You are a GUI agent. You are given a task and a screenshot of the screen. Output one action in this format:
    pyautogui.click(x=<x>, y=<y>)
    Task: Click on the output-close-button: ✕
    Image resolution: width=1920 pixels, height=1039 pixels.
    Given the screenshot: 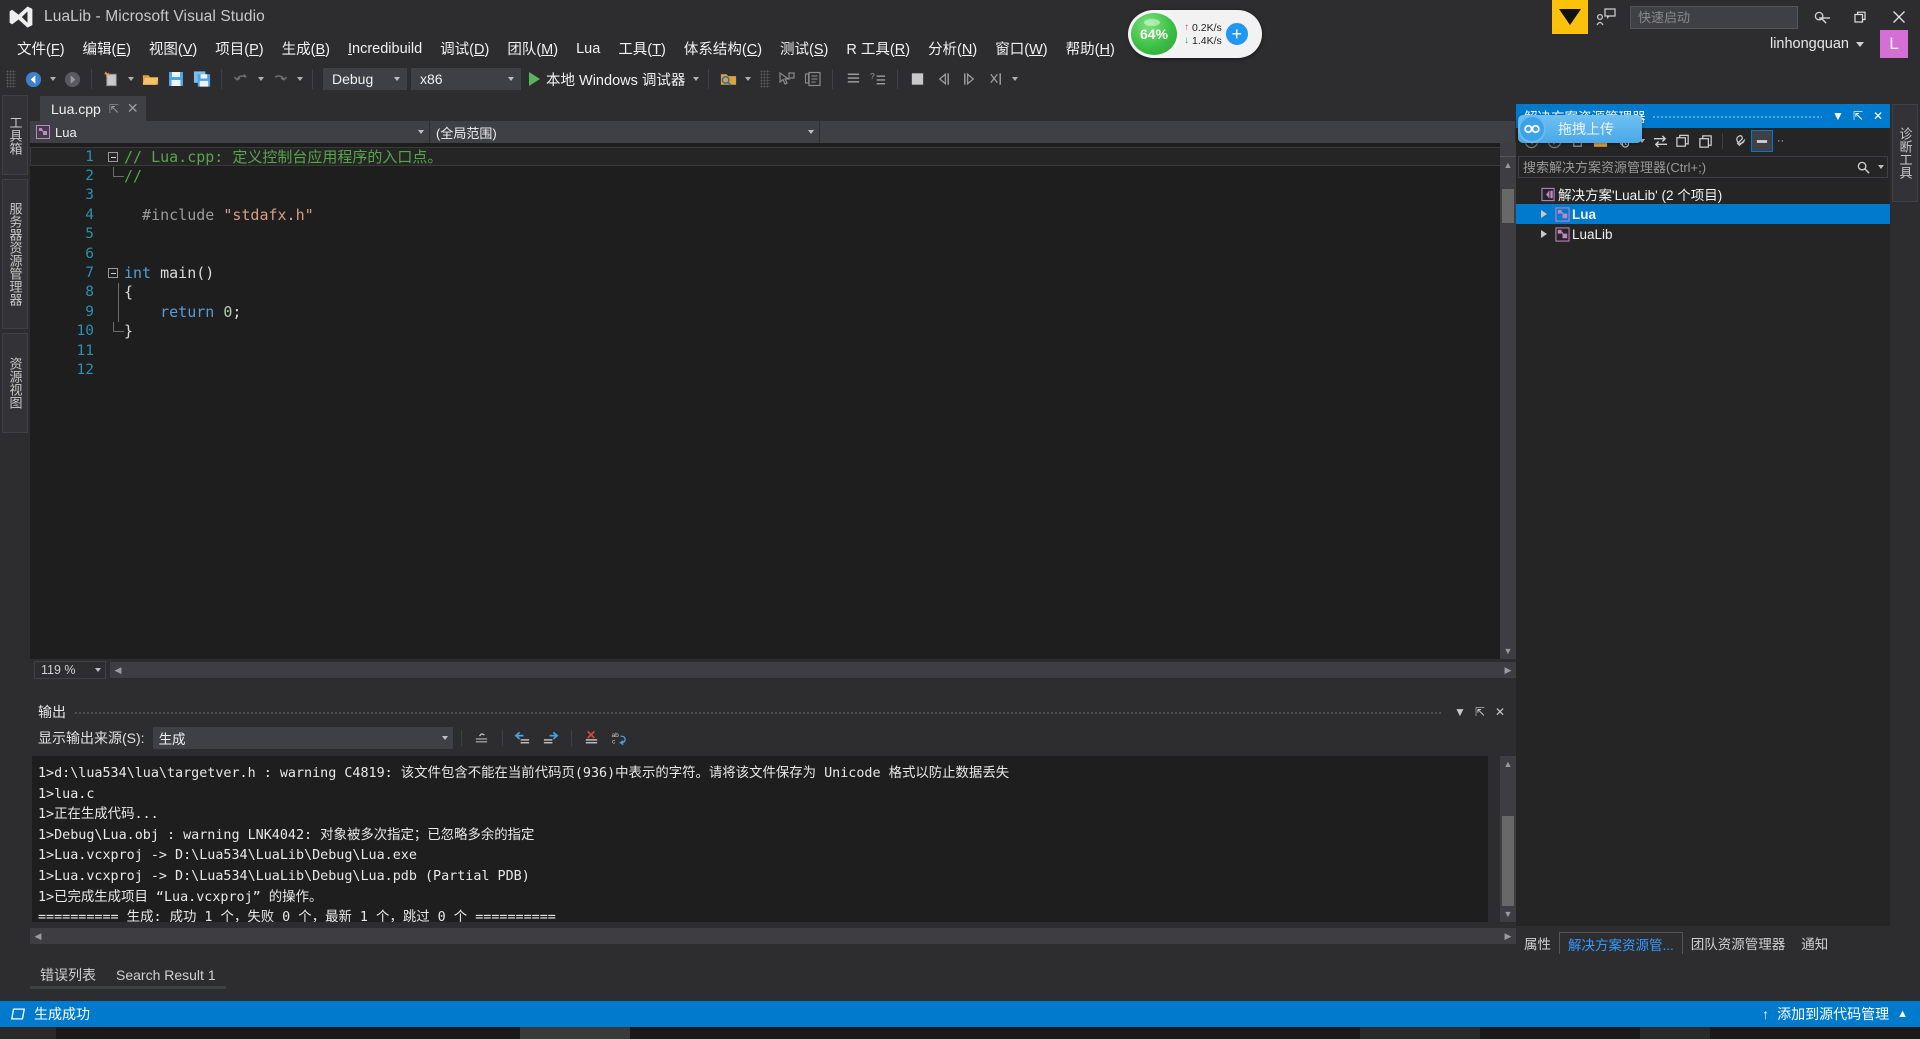 What is the action you would take?
    pyautogui.click(x=1500, y=712)
    